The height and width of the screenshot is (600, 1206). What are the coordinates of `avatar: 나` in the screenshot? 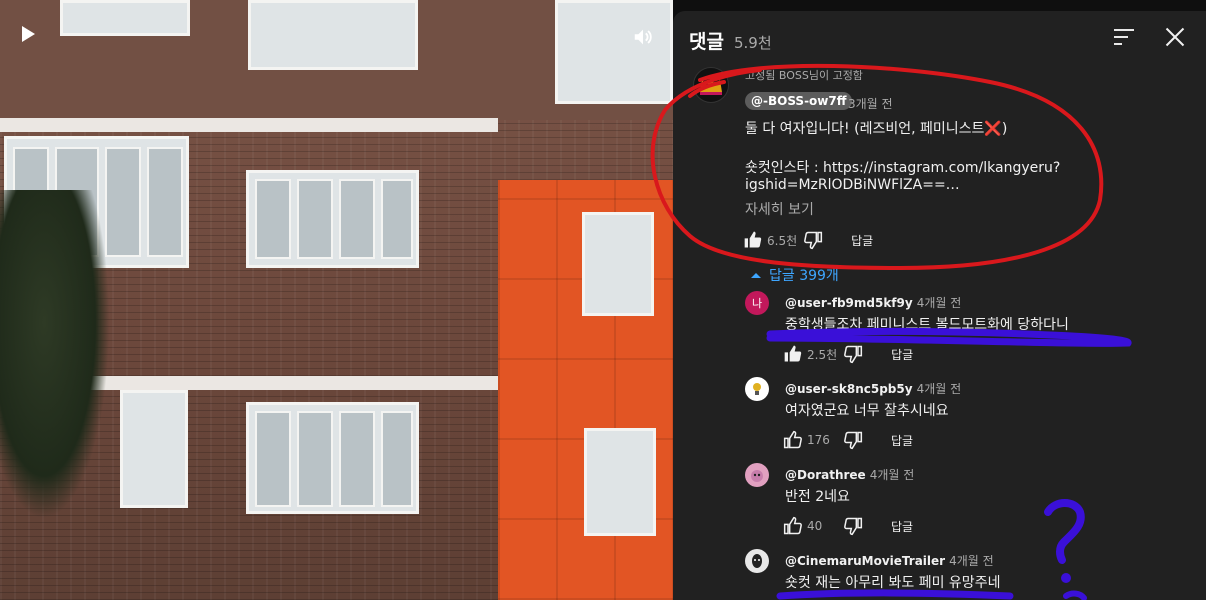 It's located at (757, 303).